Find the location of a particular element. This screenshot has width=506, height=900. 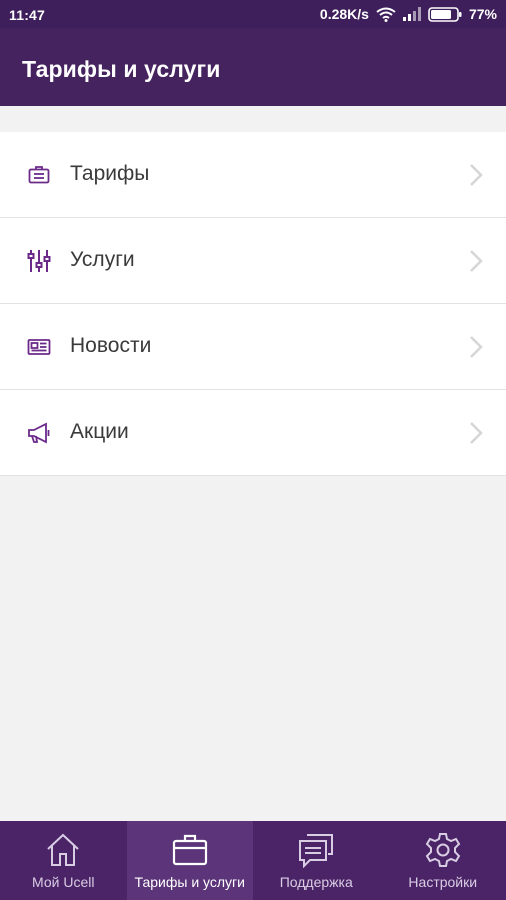

nav-tab-label: Мой Ucell is located at coordinates (63, 882).